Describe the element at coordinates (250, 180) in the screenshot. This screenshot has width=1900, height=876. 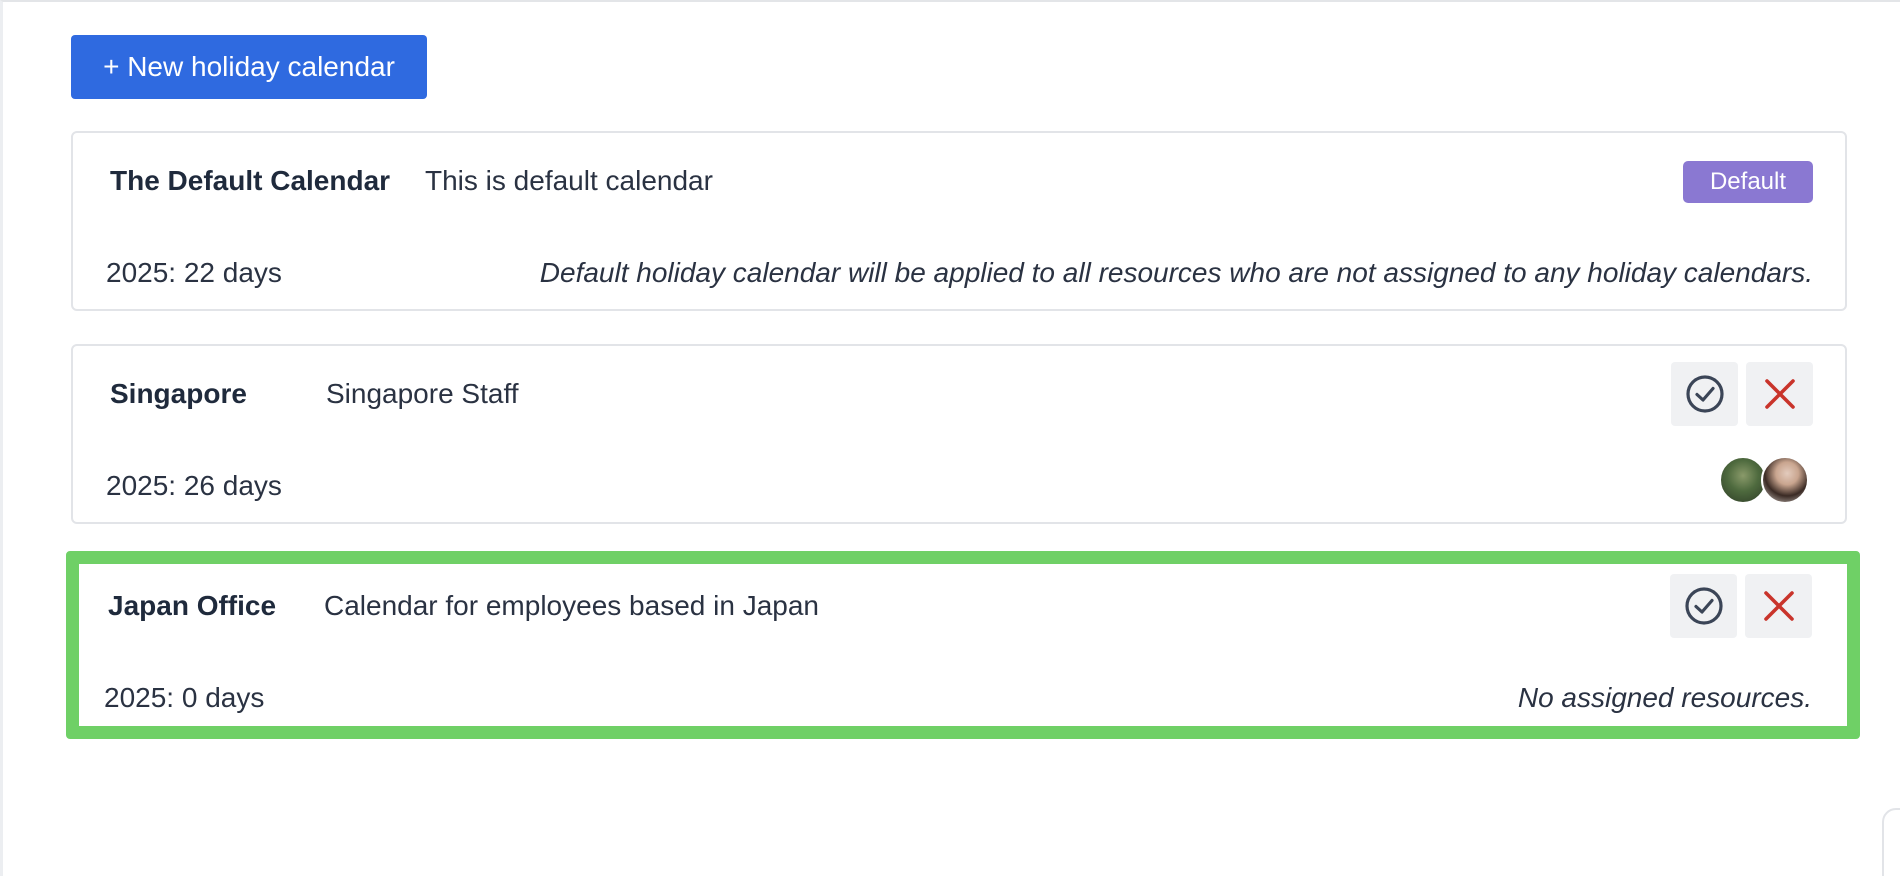
I see `calendar-name: The Default Calendar` at that location.